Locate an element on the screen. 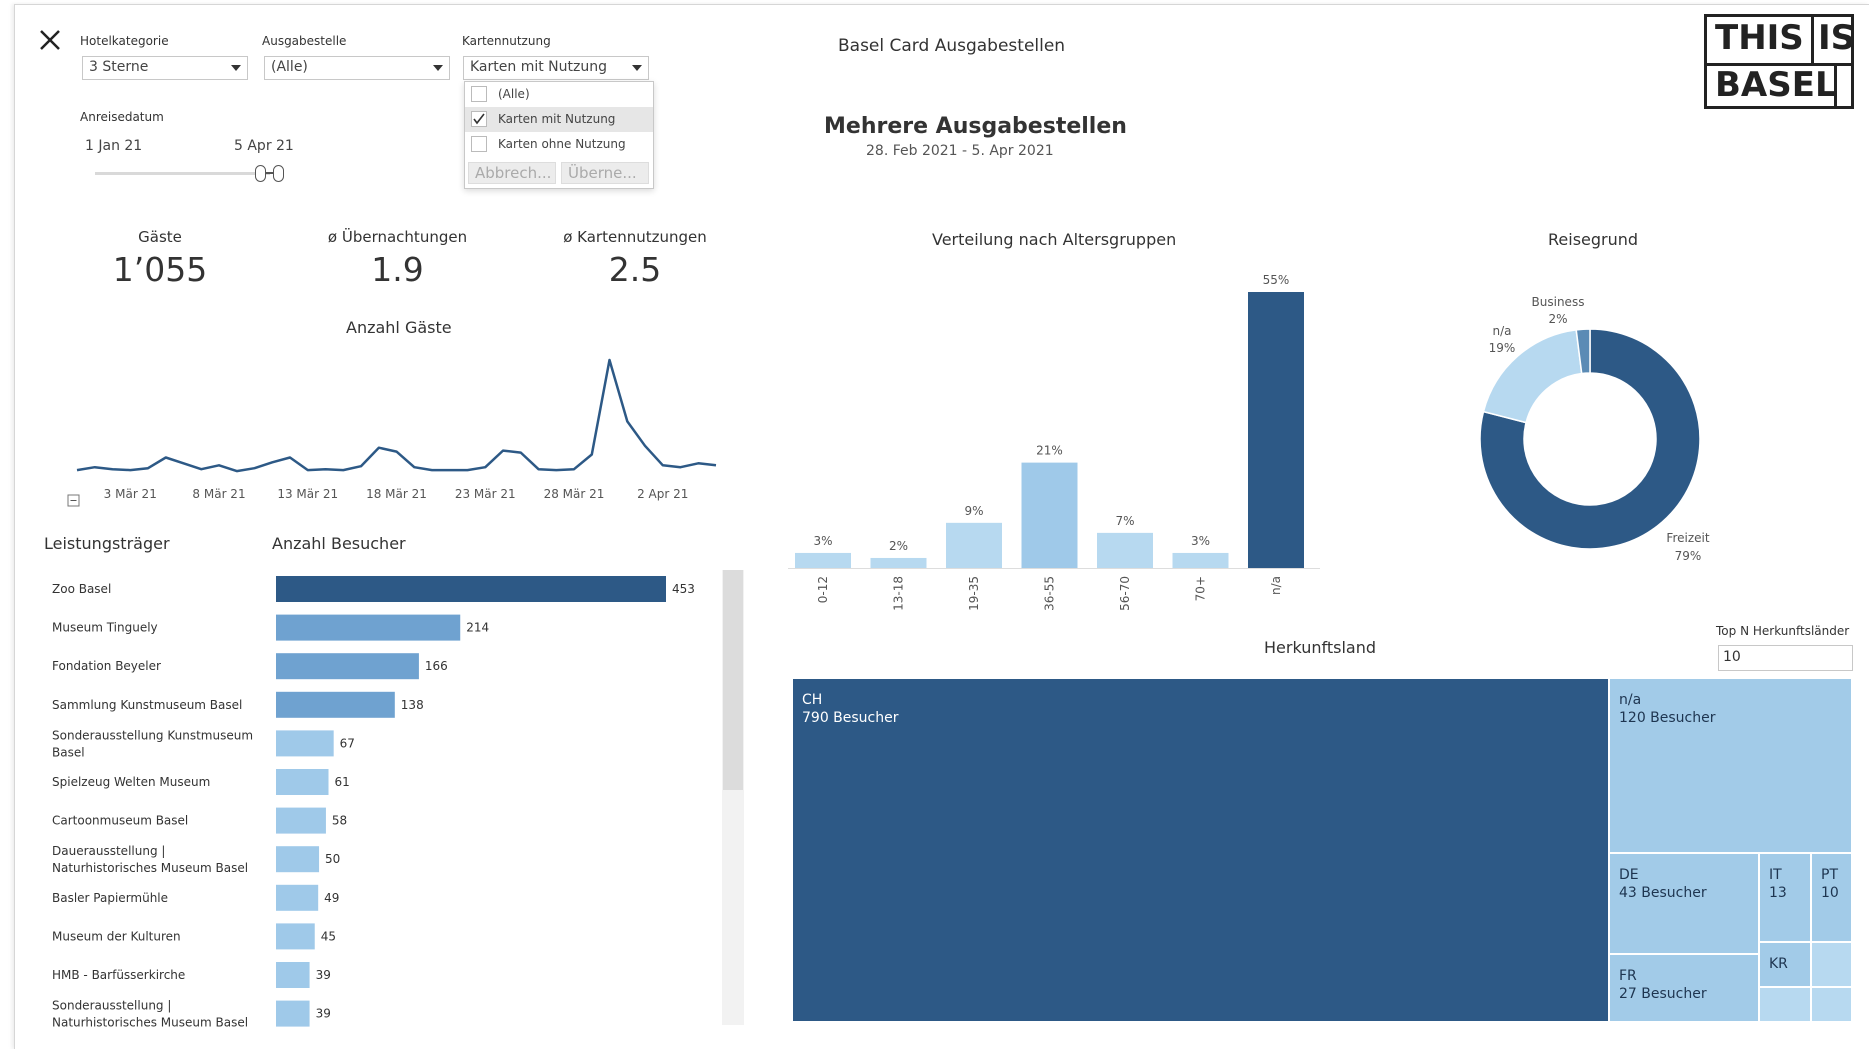 The height and width of the screenshot is (1049, 1869). age-category-label: 0-12 is located at coordinates (823, 589).